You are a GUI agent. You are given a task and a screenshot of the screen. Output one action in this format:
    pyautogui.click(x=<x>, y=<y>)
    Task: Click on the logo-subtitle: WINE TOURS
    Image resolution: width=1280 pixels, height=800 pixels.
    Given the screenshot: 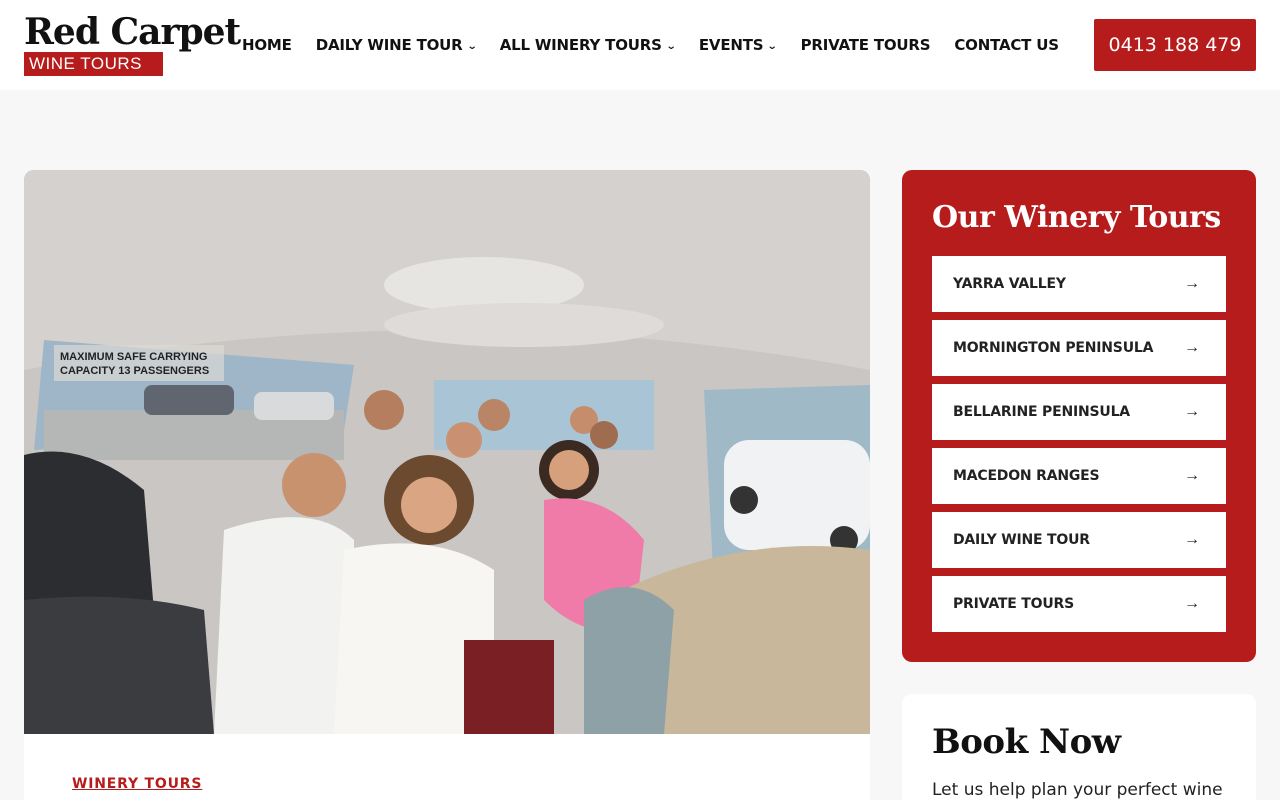 What is the action you would take?
    pyautogui.click(x=93, y=64)
    